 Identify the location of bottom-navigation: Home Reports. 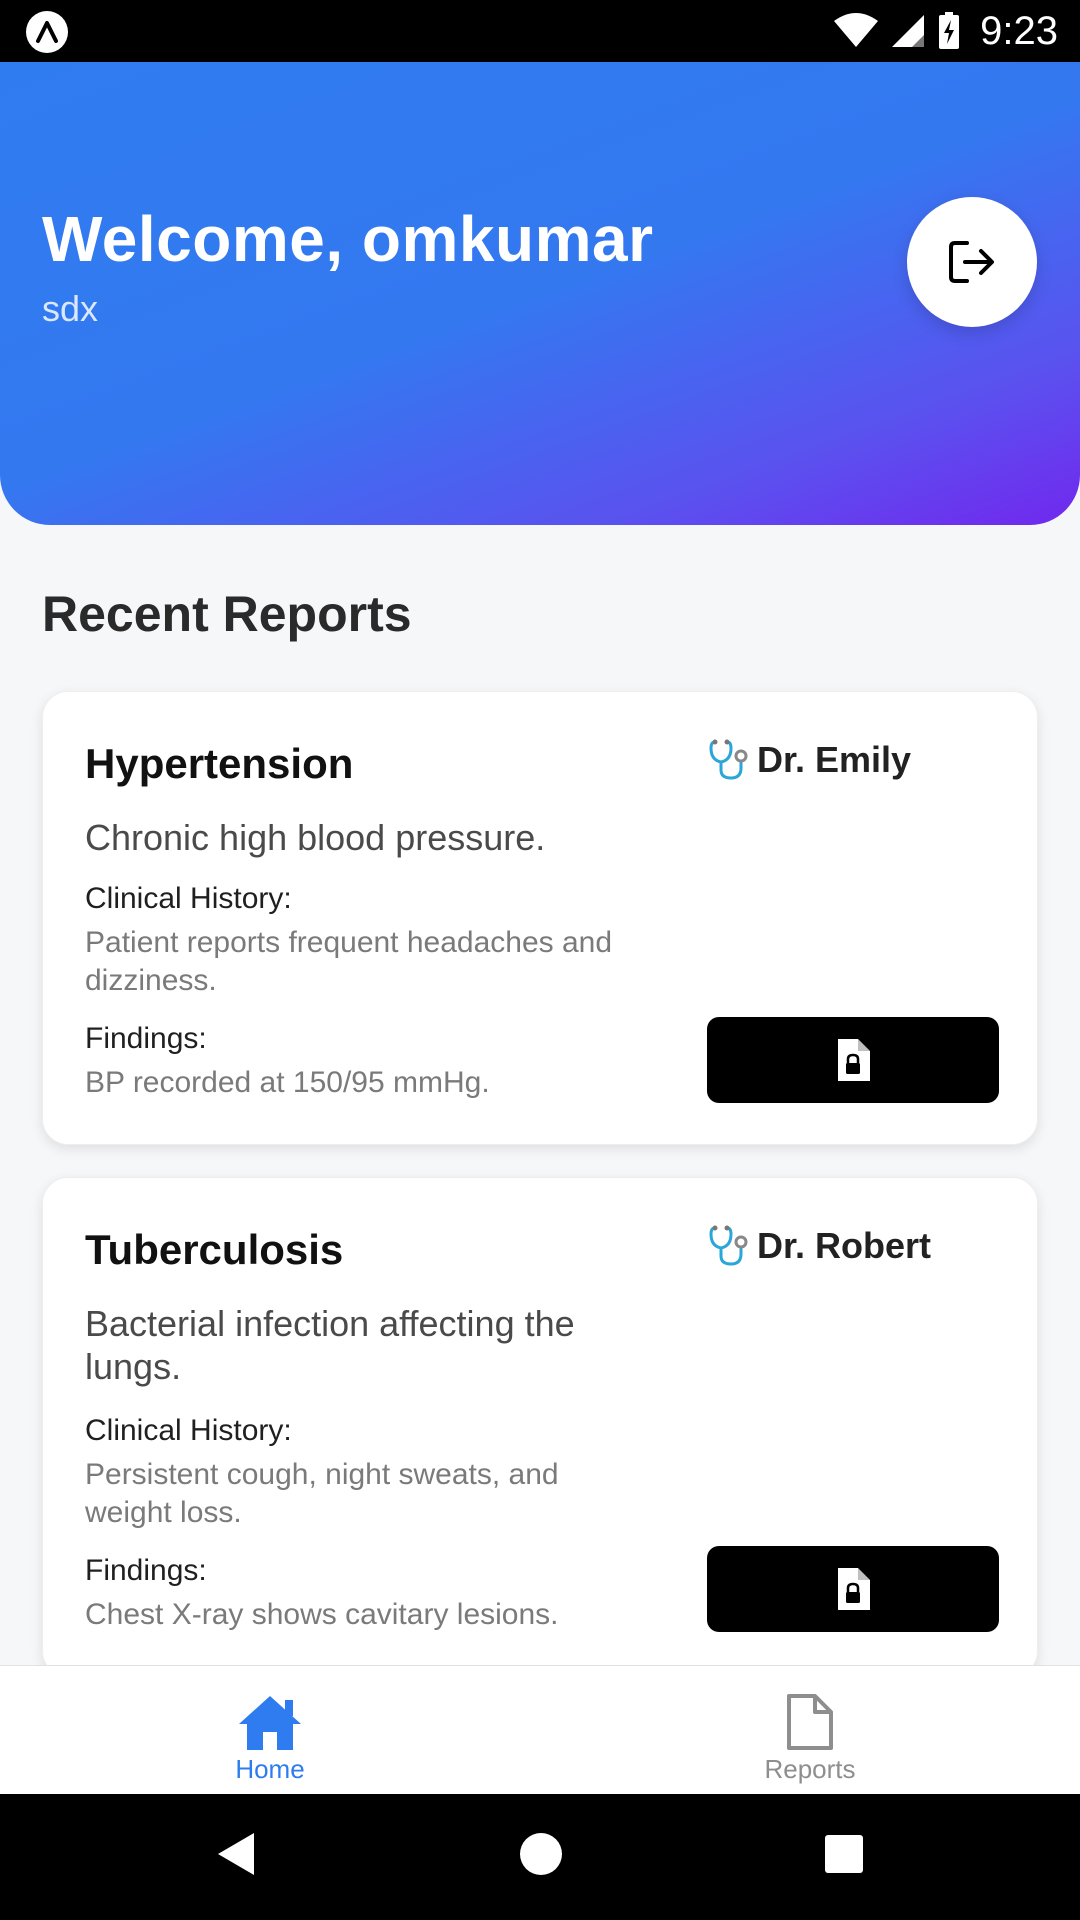
(540, 1730).